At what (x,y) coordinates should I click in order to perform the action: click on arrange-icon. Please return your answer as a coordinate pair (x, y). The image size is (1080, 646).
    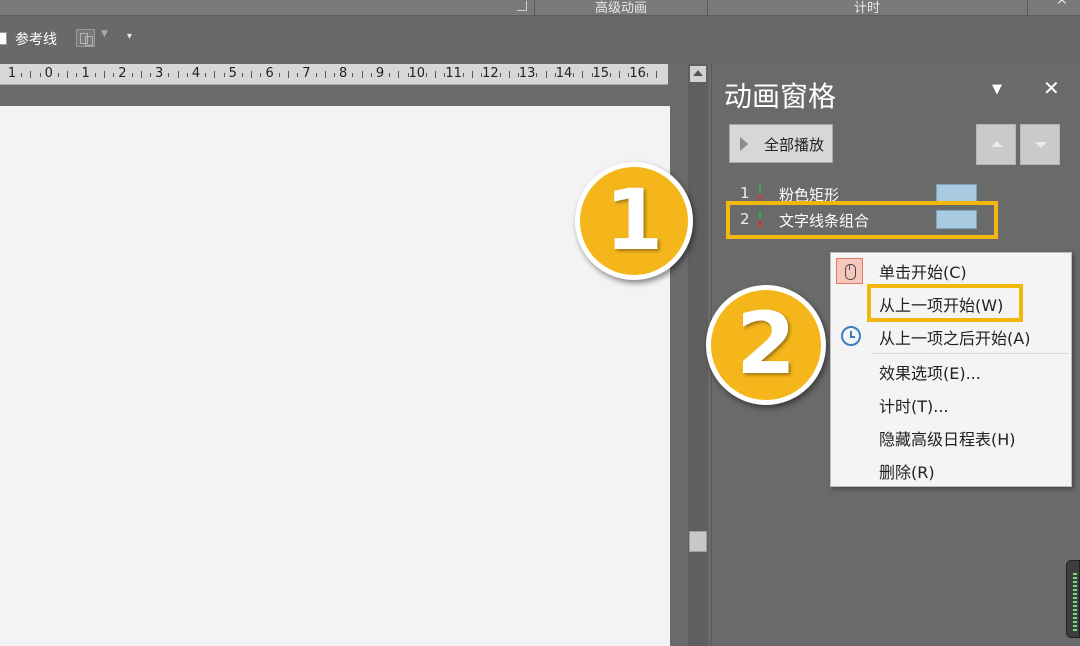
    Looking at the image, I should click on (85, 38).